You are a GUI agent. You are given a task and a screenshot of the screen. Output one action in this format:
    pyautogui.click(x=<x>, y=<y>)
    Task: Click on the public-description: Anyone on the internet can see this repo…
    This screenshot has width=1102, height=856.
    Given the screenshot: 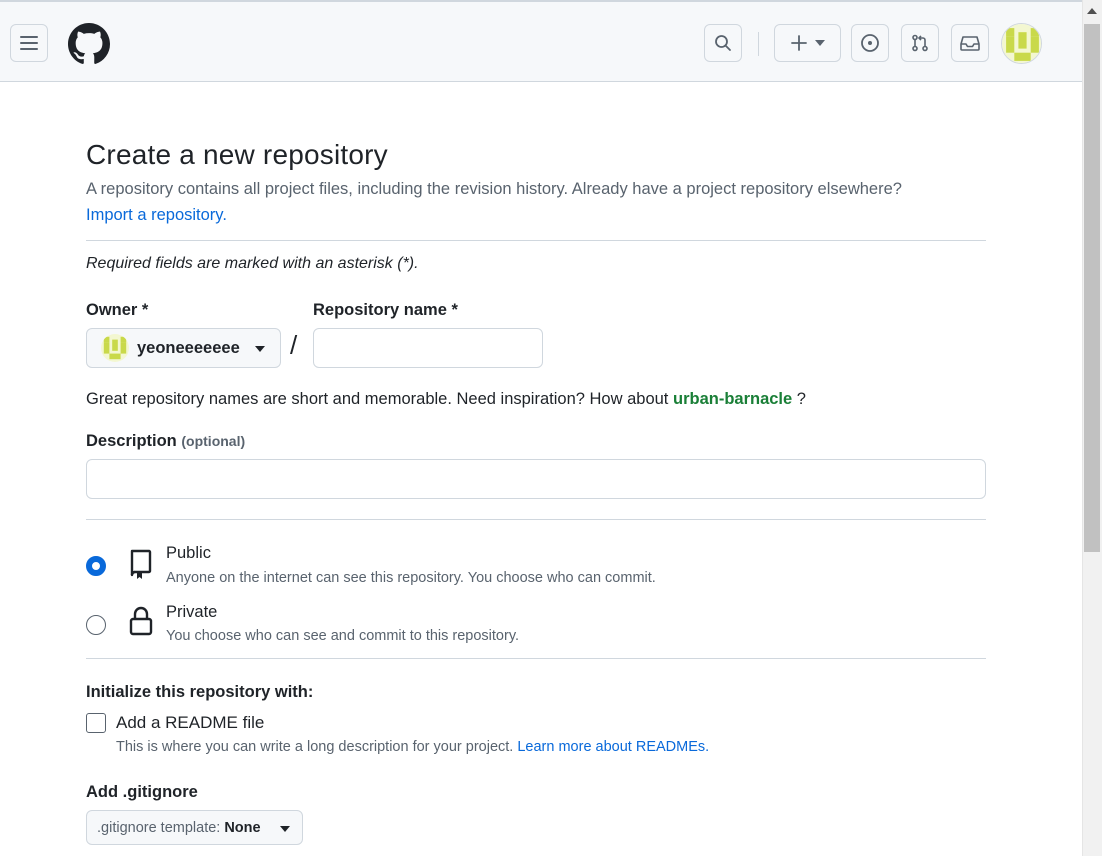 What is the action you would take?
    pyautogui.click(x=411, y=578)
    